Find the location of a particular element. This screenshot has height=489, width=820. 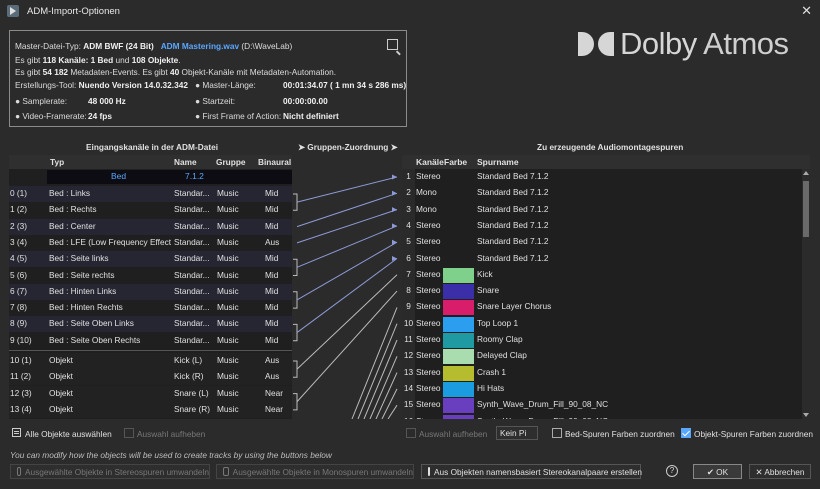

col-name: Name is located at coordinates (185, 162).